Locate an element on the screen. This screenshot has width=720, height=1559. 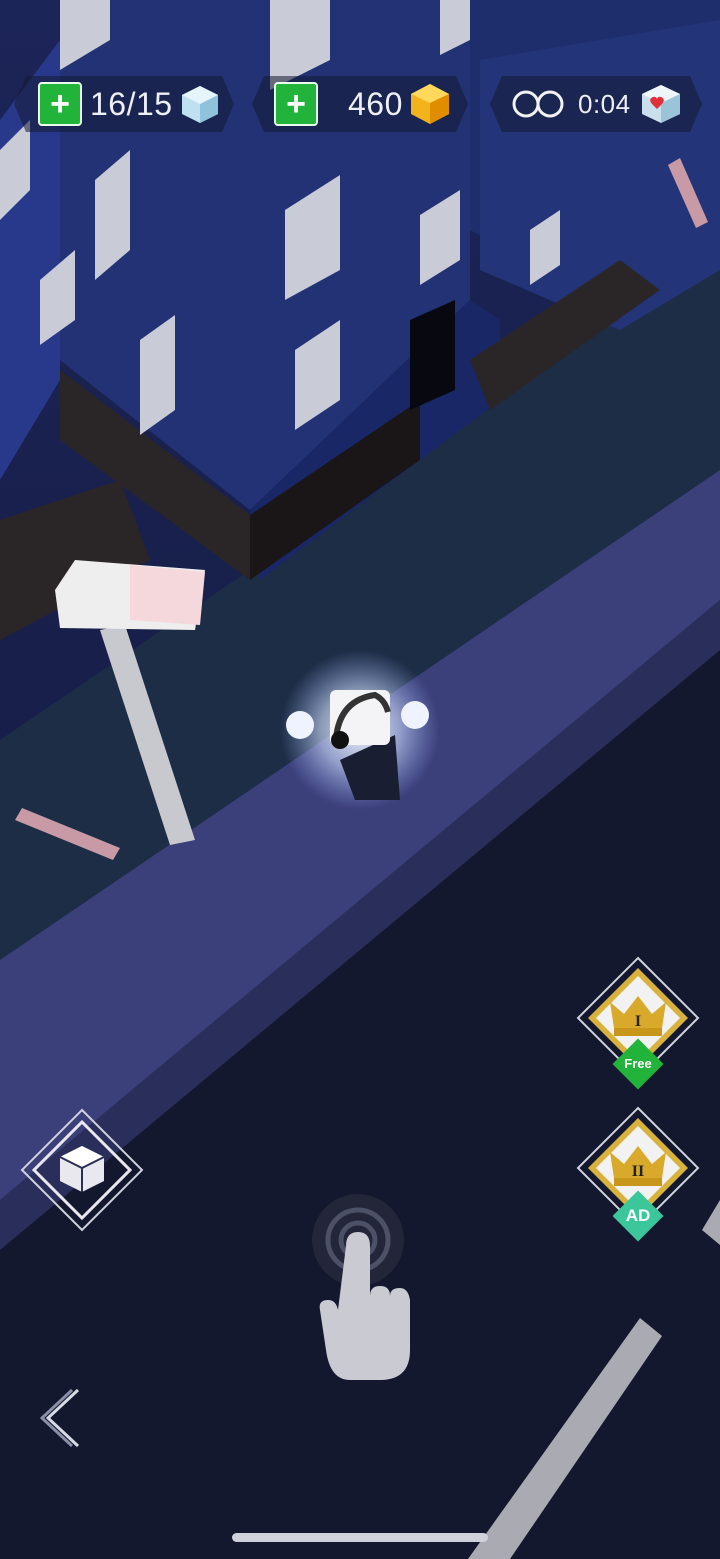
svg-text: II is located at coordinates (638, 1171).